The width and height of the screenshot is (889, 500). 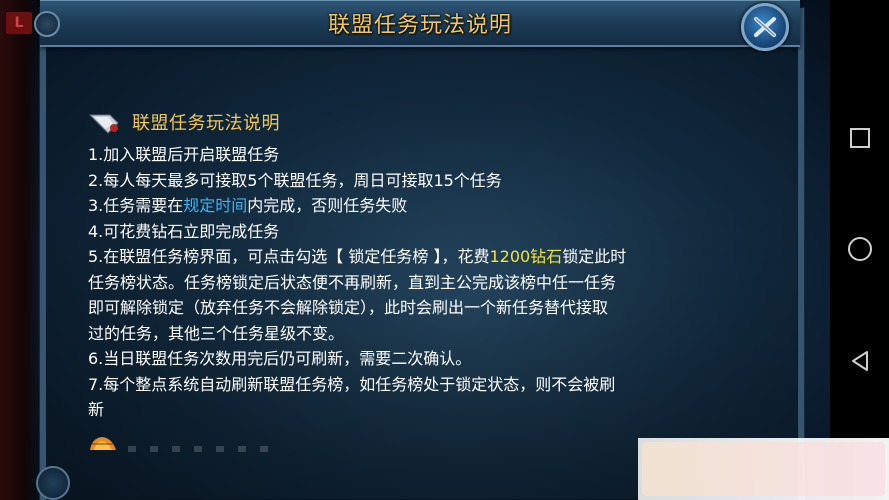 What do you see at coordinates (215, 205) in the screenshot?
I see `rule-highlight-blue: 规定时间` at bounding box center [215, 205].